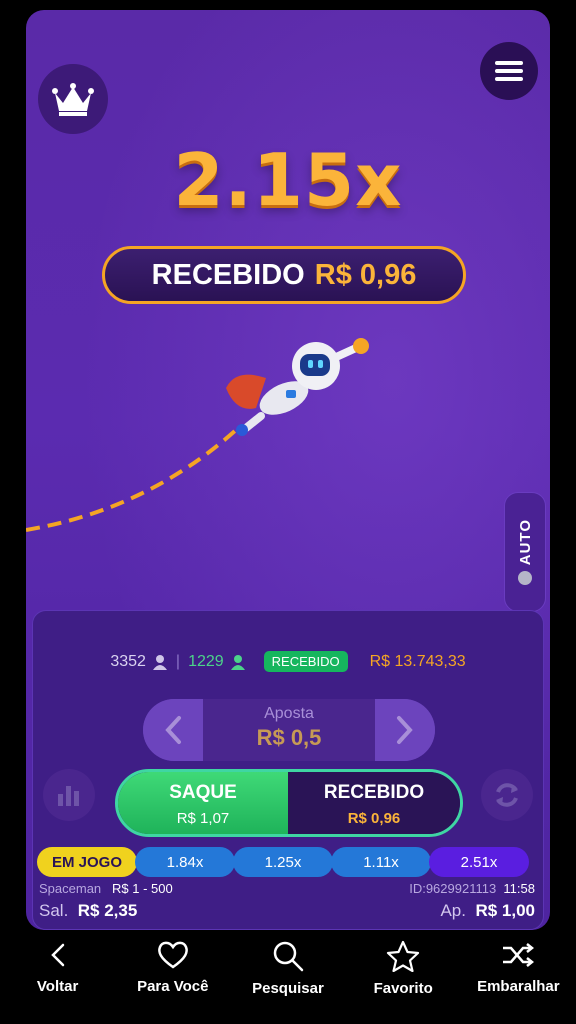 The width and height of the screenshot is (576, 1024). I want to click on total-bet-label: Ap., so click(453, 910).